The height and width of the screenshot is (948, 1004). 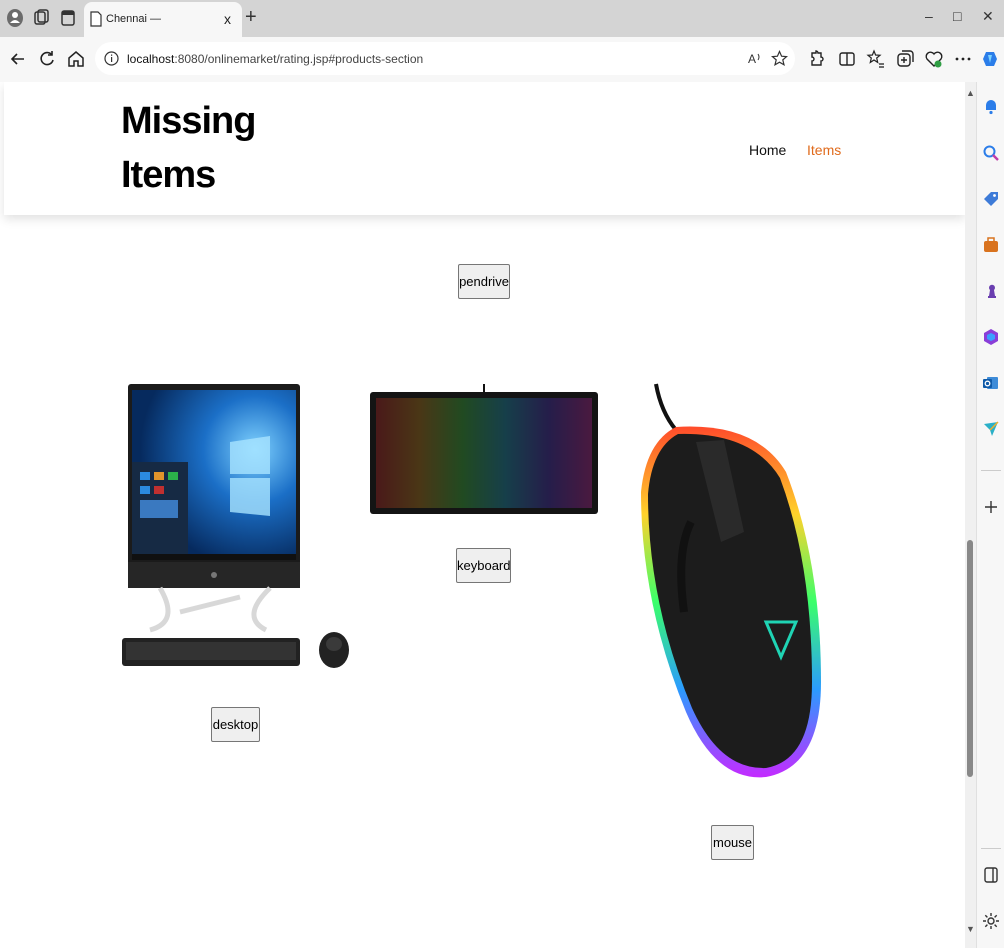 What do you see at coordinates (991, 875) in the screenshot?
I see `hide-sidebar-icon` at bounding box center [991, 875].